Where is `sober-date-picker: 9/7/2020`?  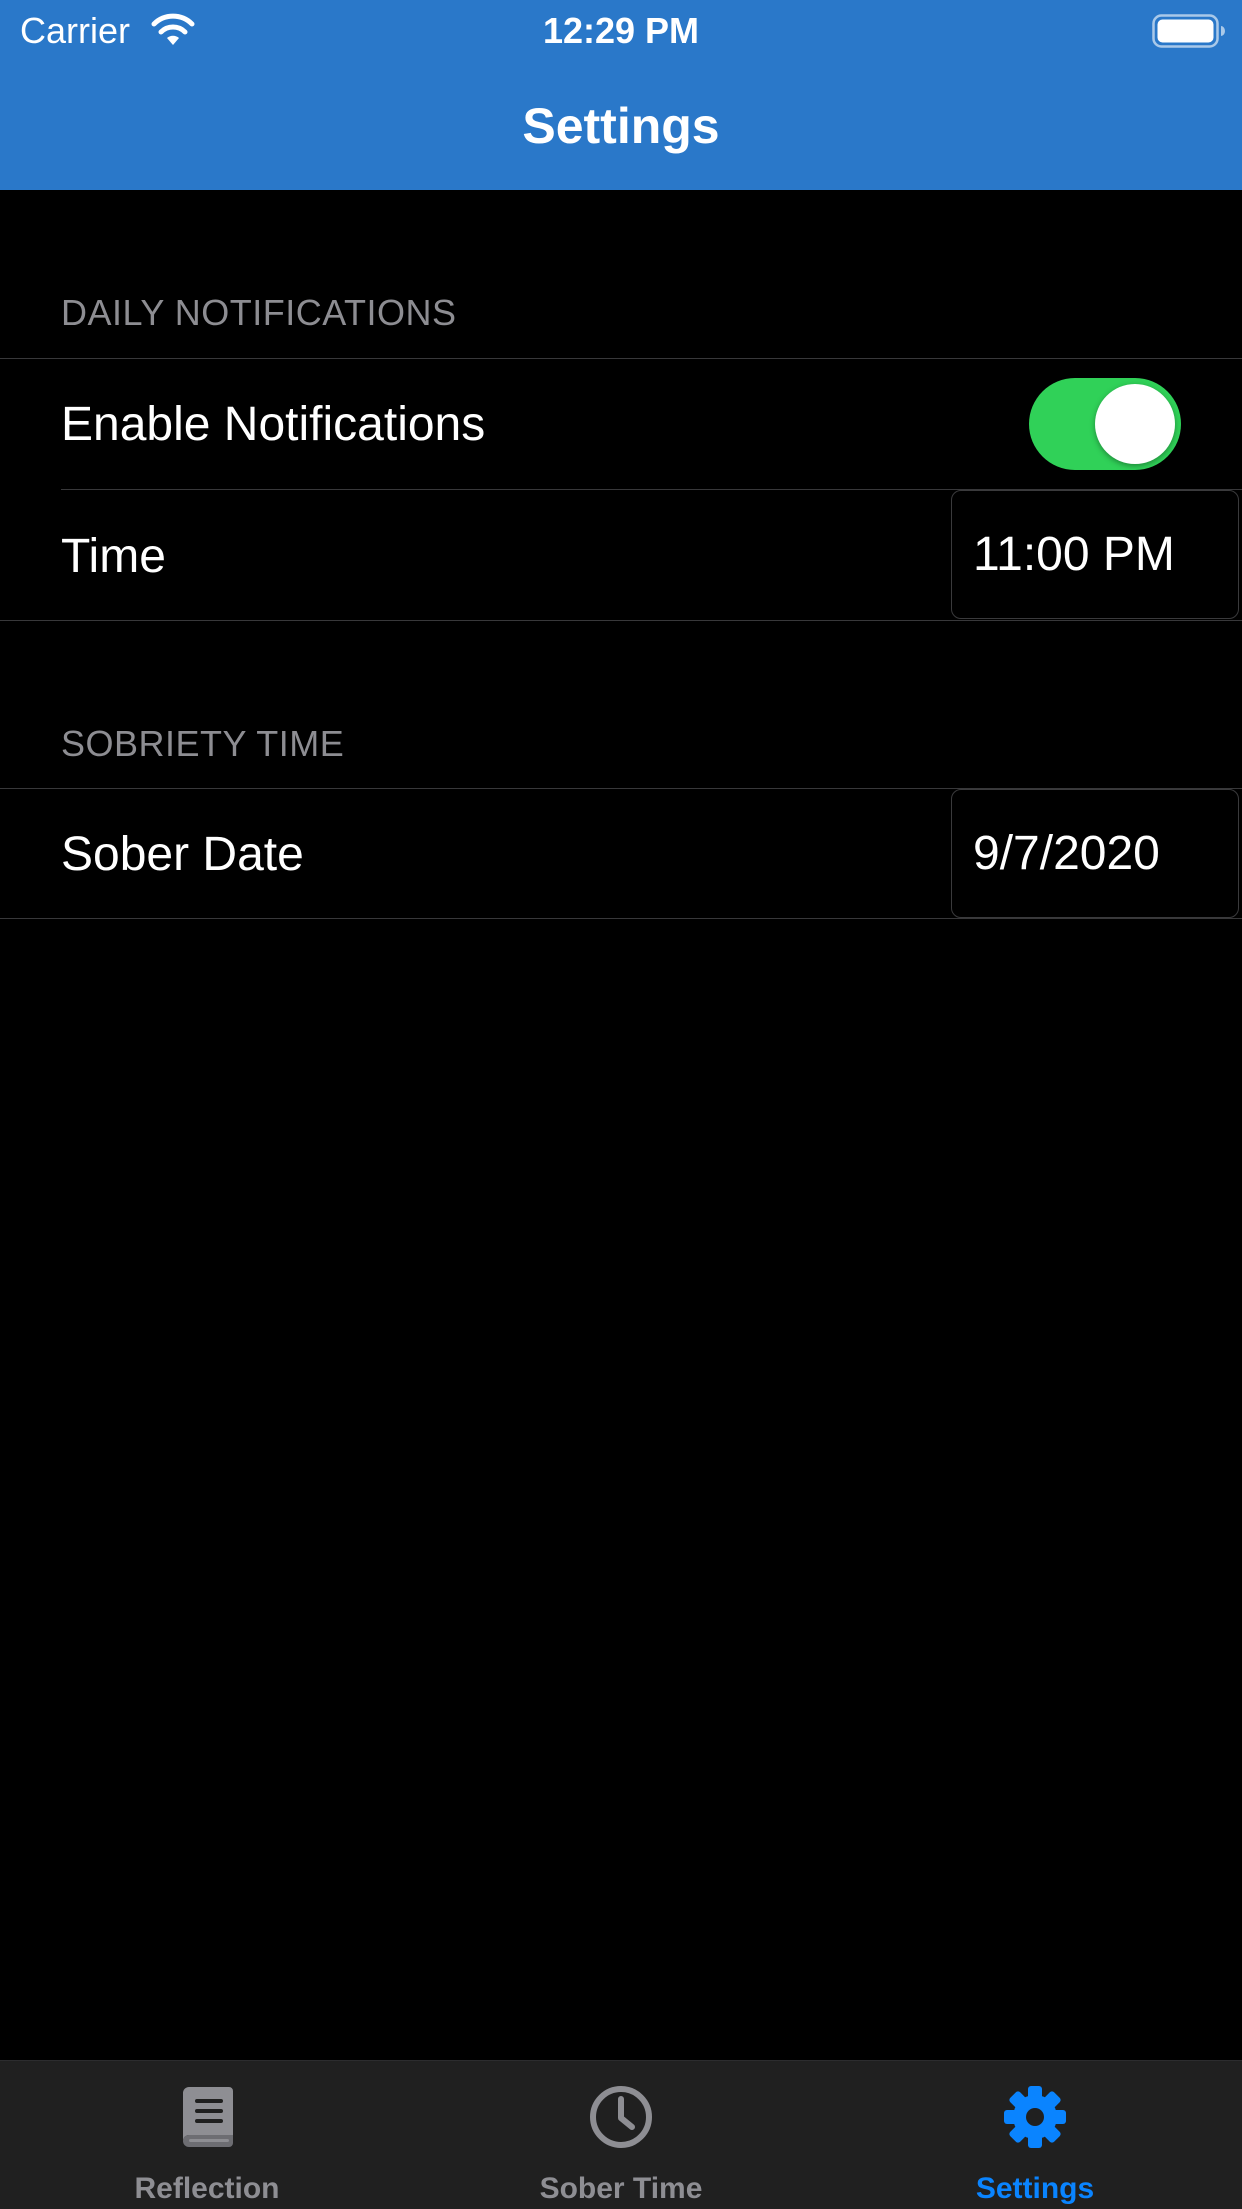
sober-date-picker: 9/7/2020 is located at coordinates (1095, 853).